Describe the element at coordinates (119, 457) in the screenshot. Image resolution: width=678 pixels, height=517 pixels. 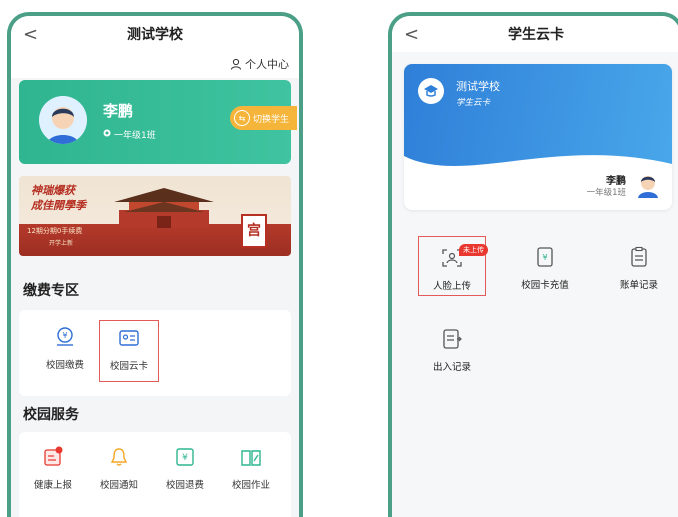
I see `bell-icon` at that location.